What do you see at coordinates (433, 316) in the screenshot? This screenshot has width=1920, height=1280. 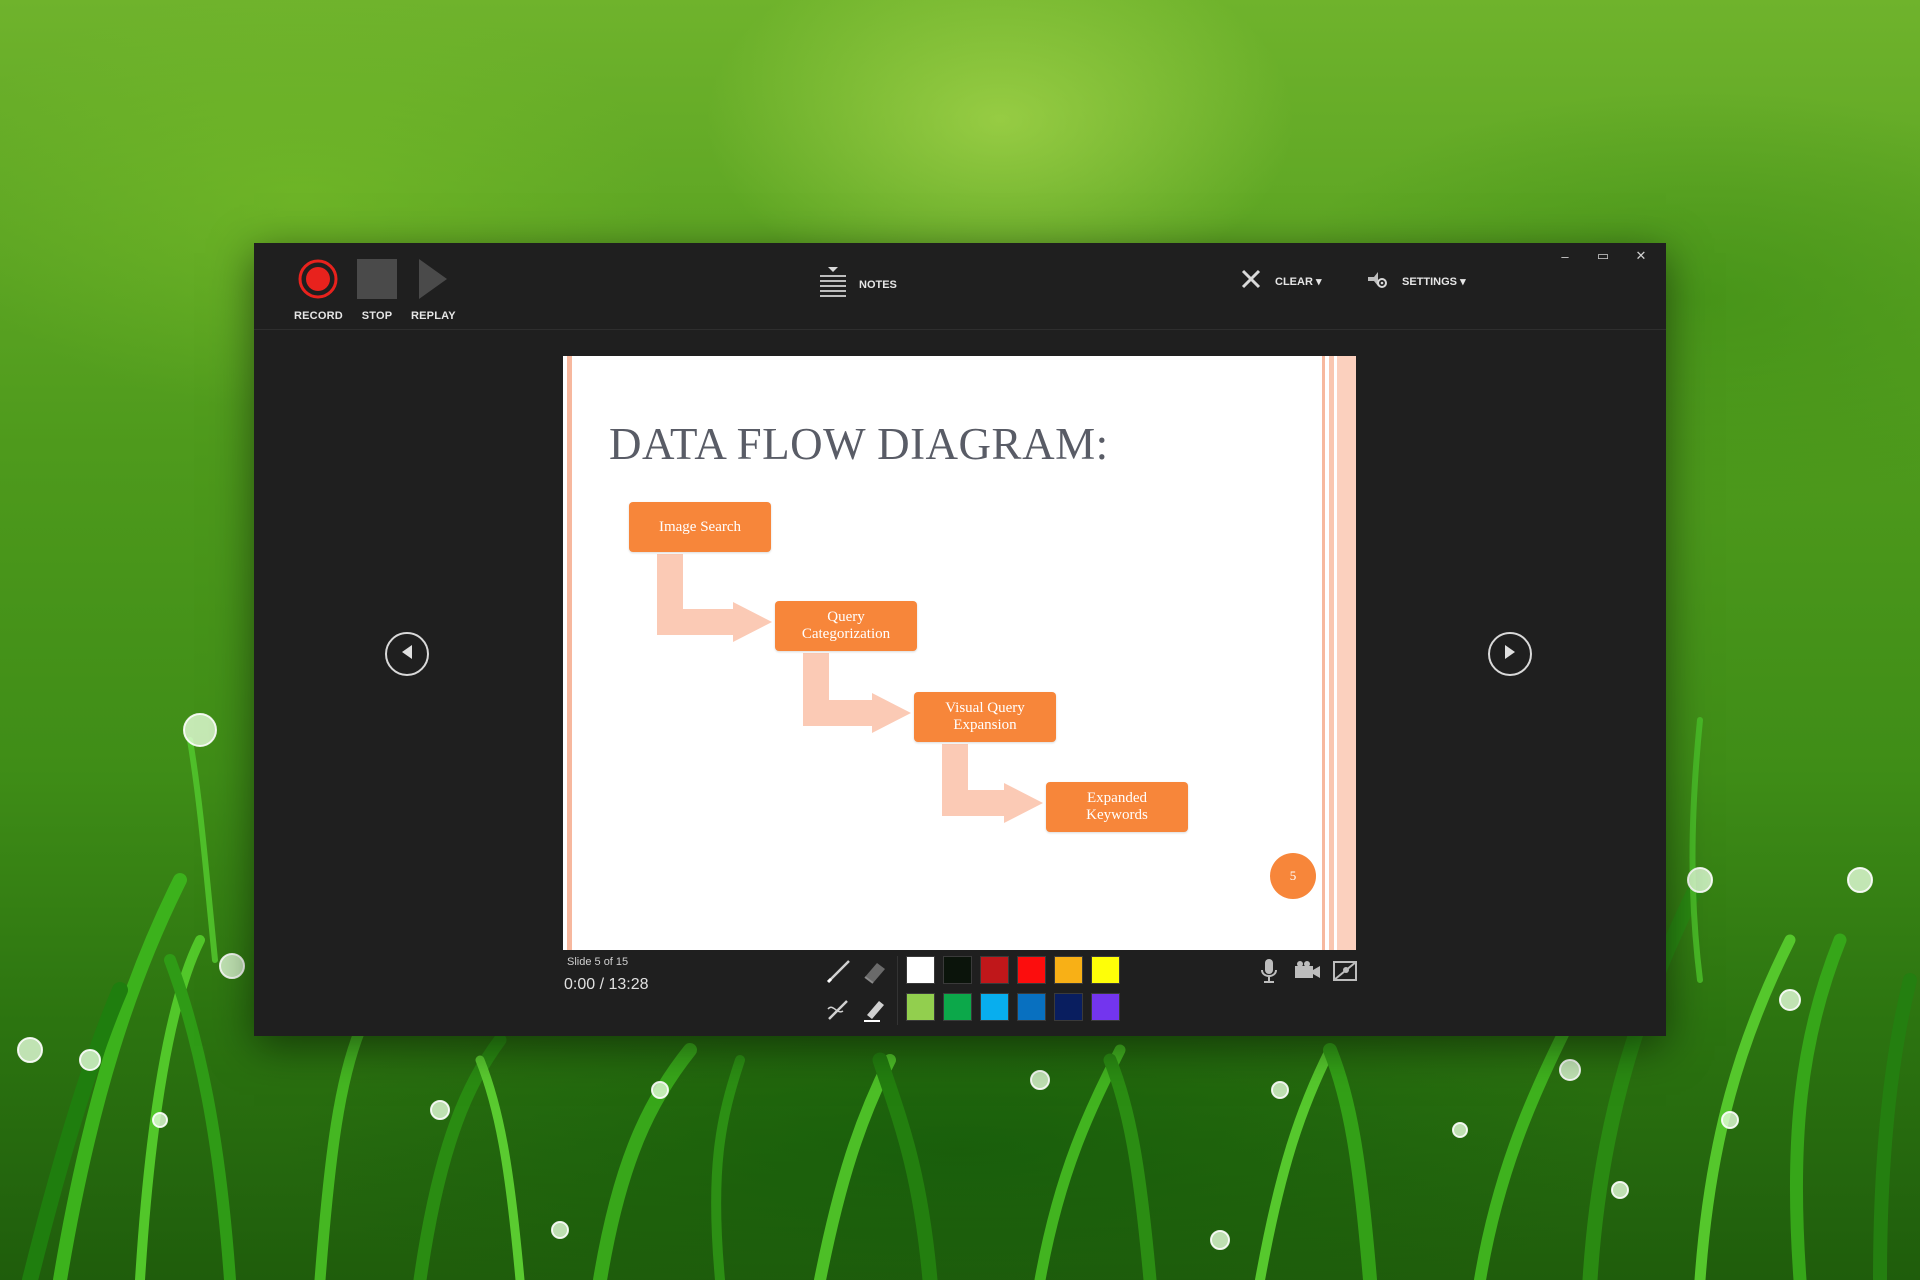 I see `replay-label: REPLAY` at bounding box center [433, 316].